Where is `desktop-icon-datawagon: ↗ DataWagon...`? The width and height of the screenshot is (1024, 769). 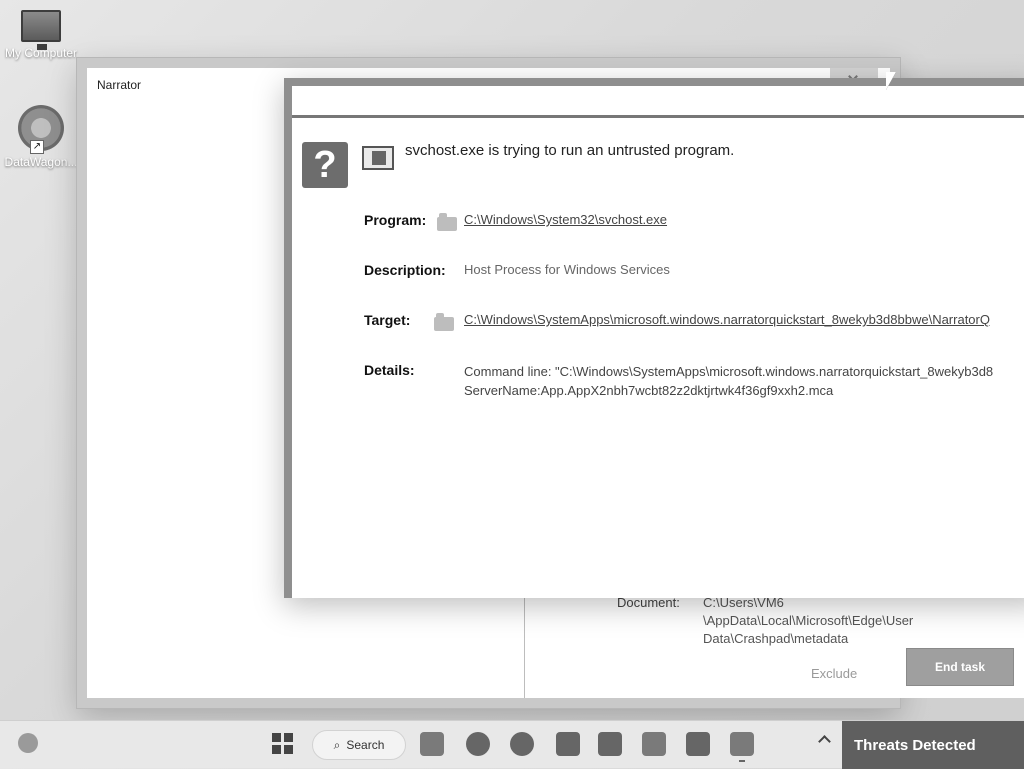
desktop-icon-datawagon: ↗ DataWagon... is located at coordinates (41, 137).